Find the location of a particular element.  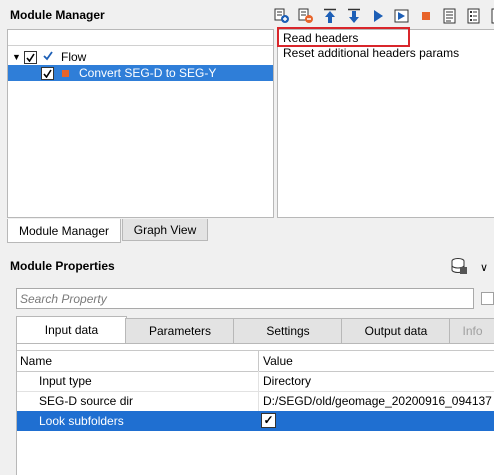

flow-checkbox is located at coordinates (30, 57).